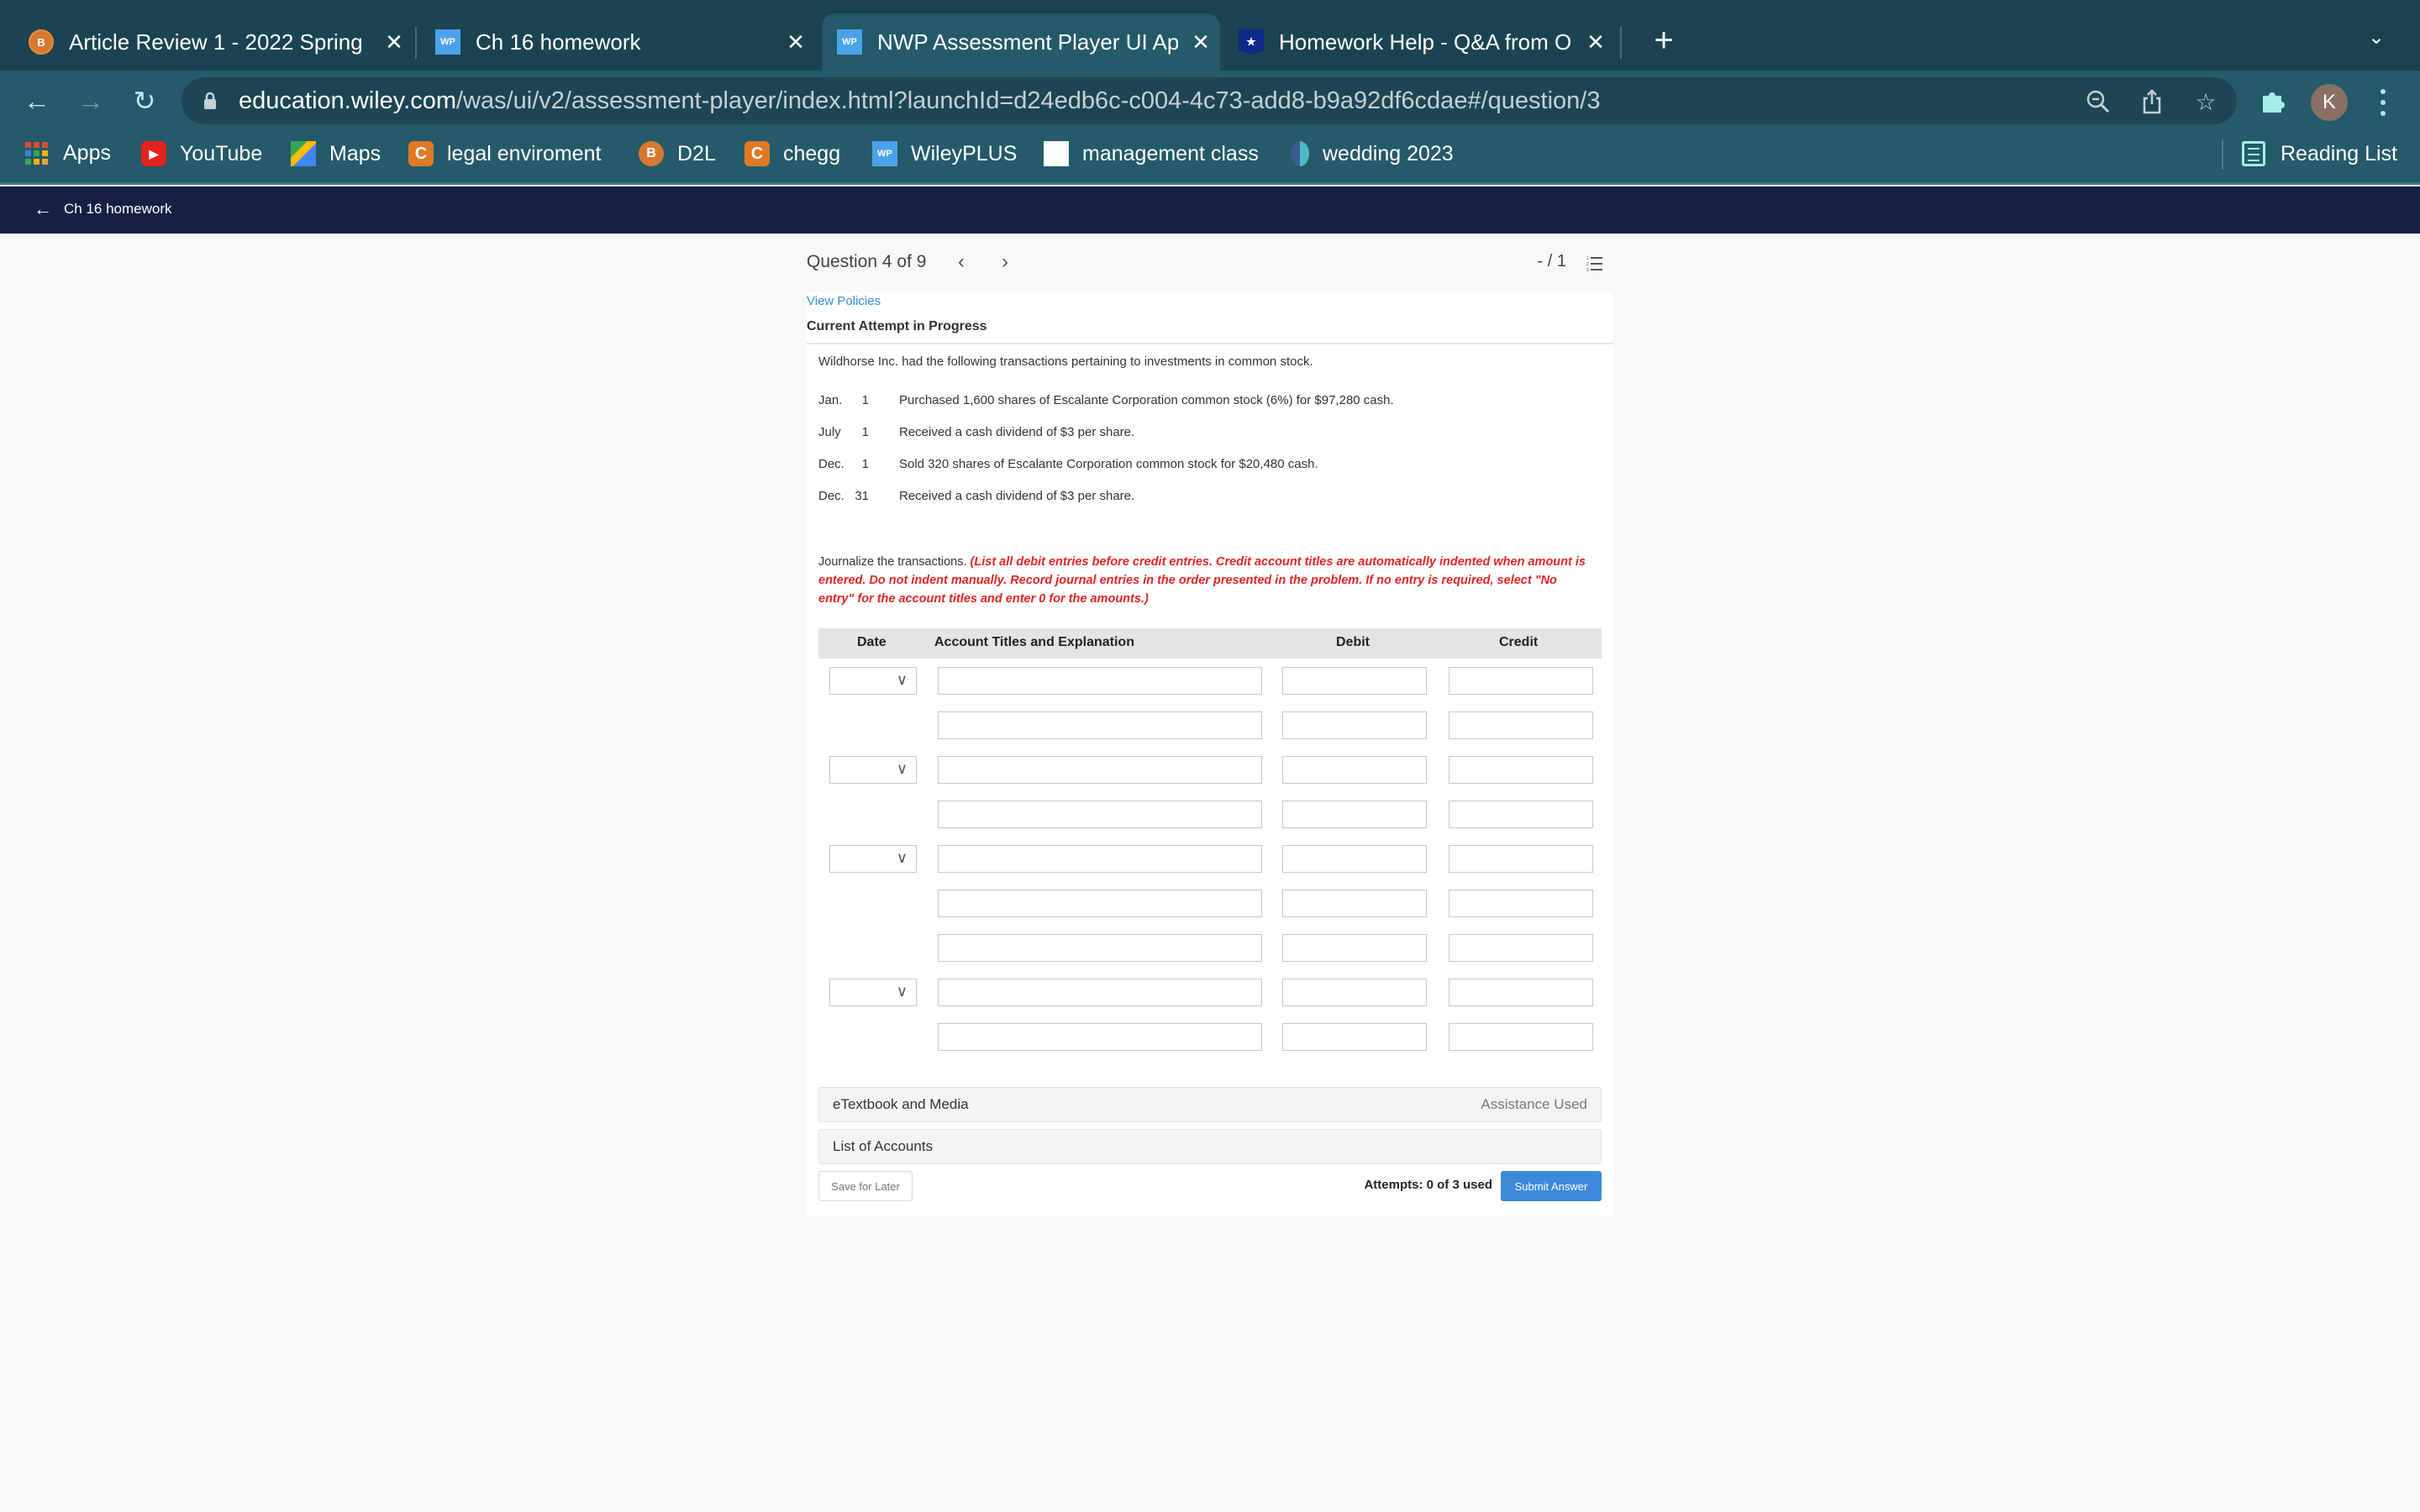 This screenshot has width=2420, height=1512. Describe the element at coordinates (2152, 101) in the screenshot. I see `share-icon` at that location.